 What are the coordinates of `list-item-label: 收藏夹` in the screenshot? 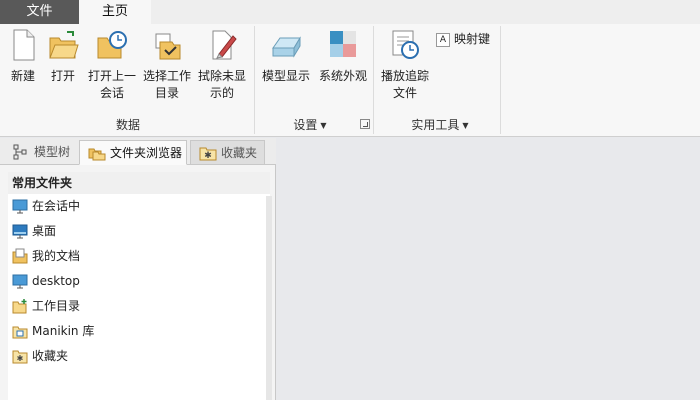 It's located at (50, 356).